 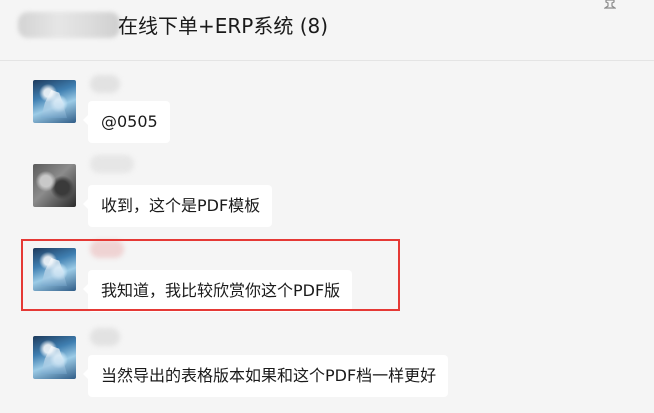 What do you see at coordinates (269, 375) in the screenshot?
I see `message-text: 当然导出的表格版本如果和这个PDF档一样更好` at bounding box center [269, 375].